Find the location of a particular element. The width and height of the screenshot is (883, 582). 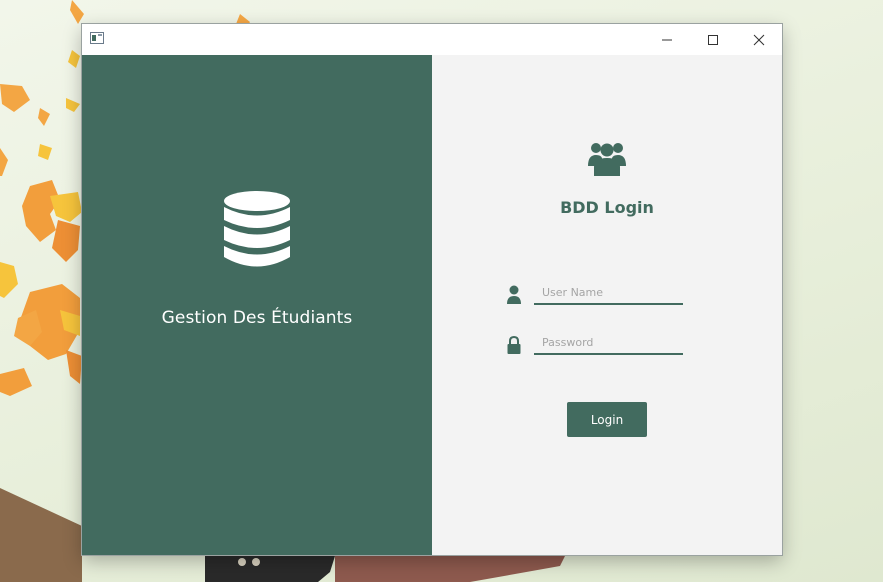

username-row is located at coordinates (609, 294).